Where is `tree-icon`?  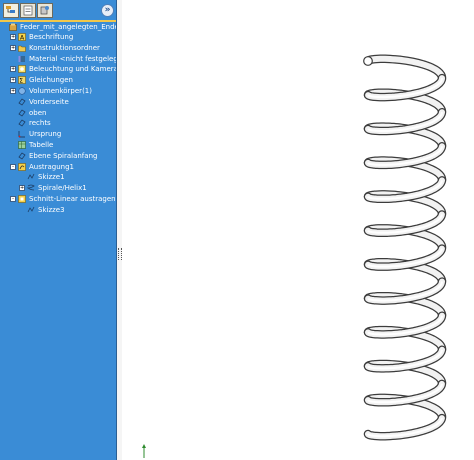
tree-icon is located at coordinates (10, 9).